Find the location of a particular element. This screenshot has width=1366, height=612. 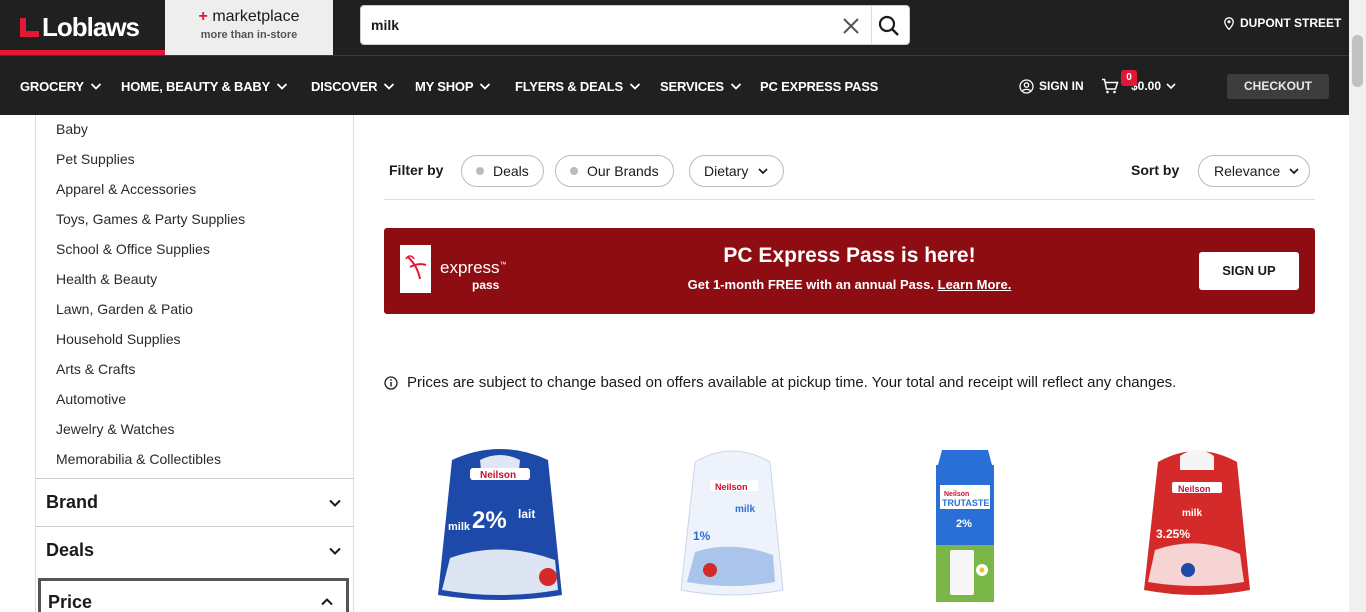

nav-pc-express-pass: PC EXPRESS PASS is located at coordinates (819, 86).